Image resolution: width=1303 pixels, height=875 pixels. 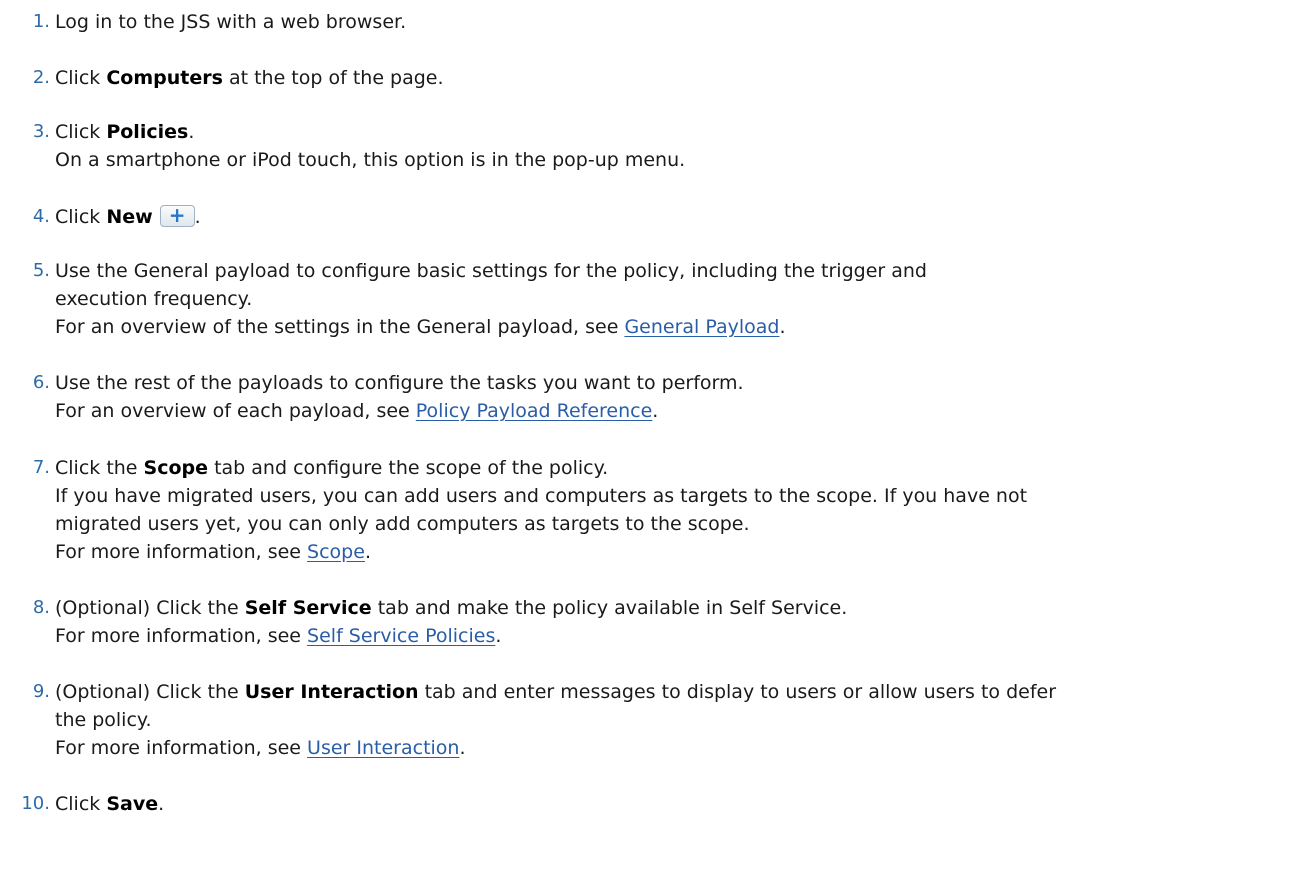 What do you see at coordinates (336, 552) in the screenshot?
I see `link-scope: Scope` at bounding box center [336, 552].